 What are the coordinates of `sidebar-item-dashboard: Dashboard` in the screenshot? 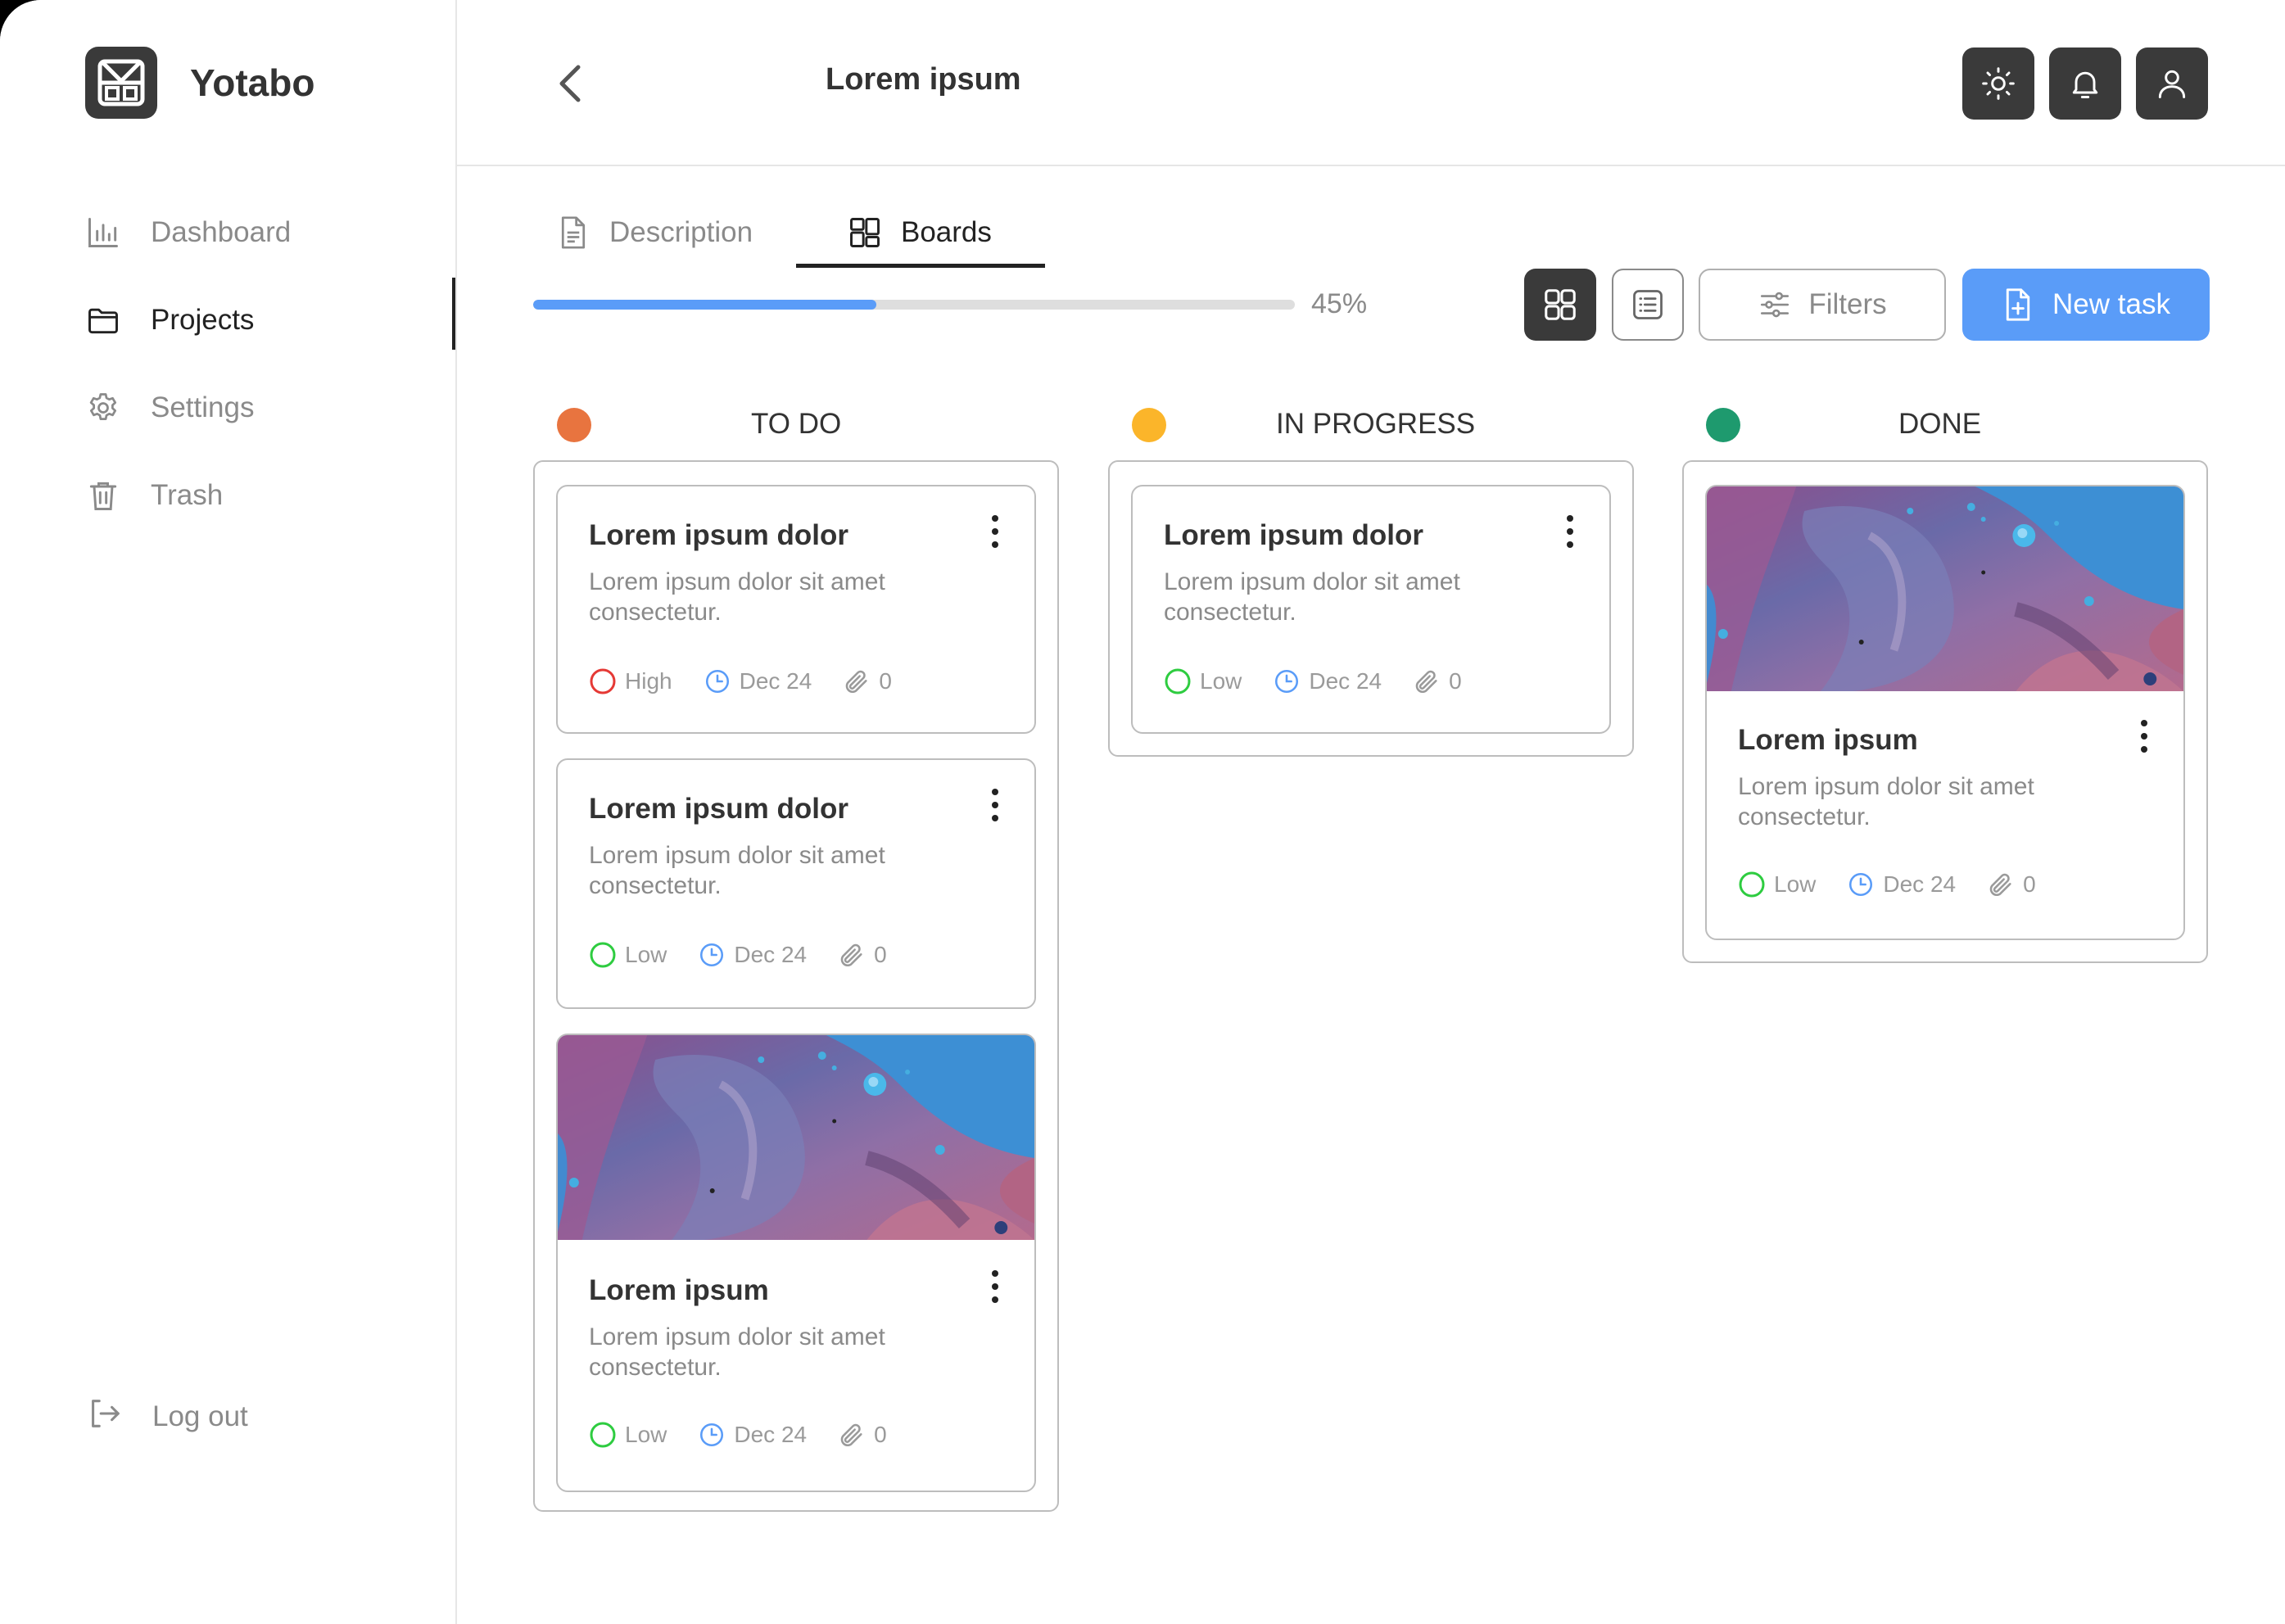 It's located at (270, 232).